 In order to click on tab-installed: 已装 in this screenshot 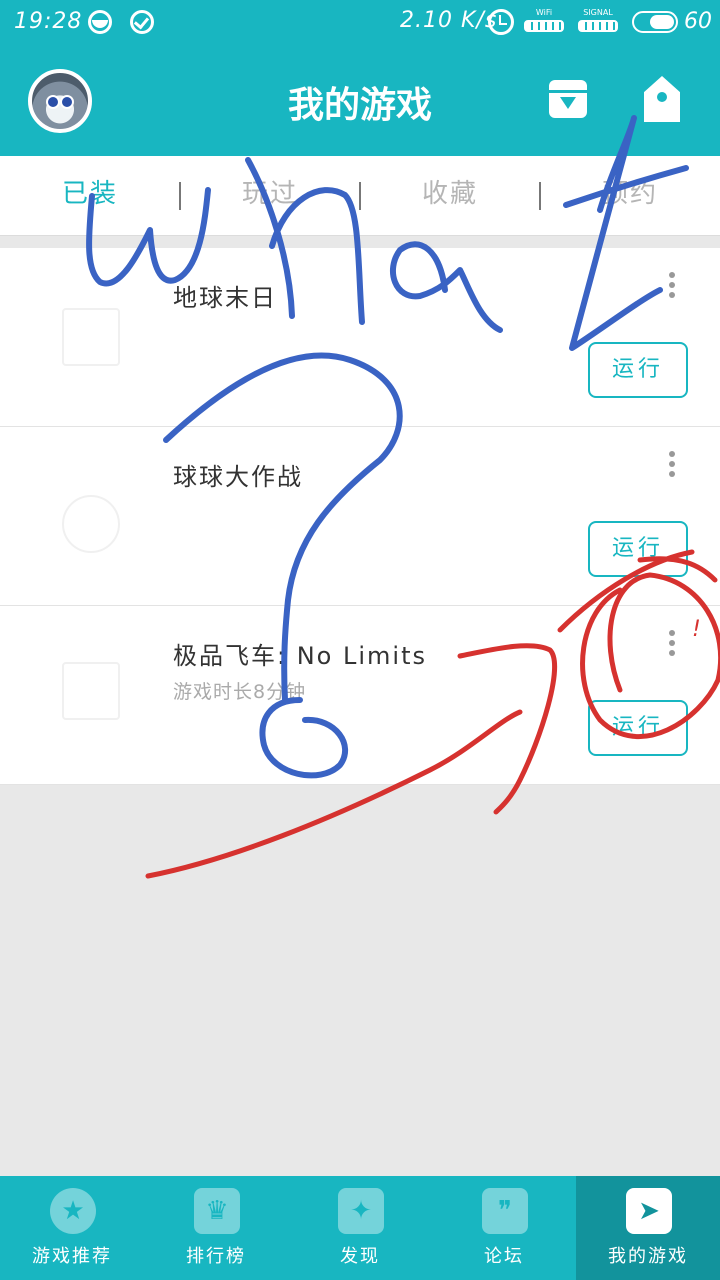, I will do `click(90, 196)`.